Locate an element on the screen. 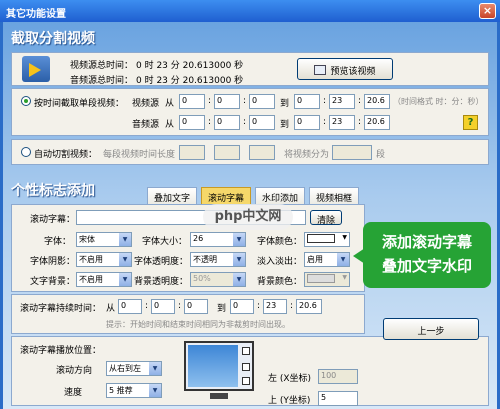 The width and height of the screenshot is (500, 409). direction-label: 滚动方向 is located at coordinates (74, 371).